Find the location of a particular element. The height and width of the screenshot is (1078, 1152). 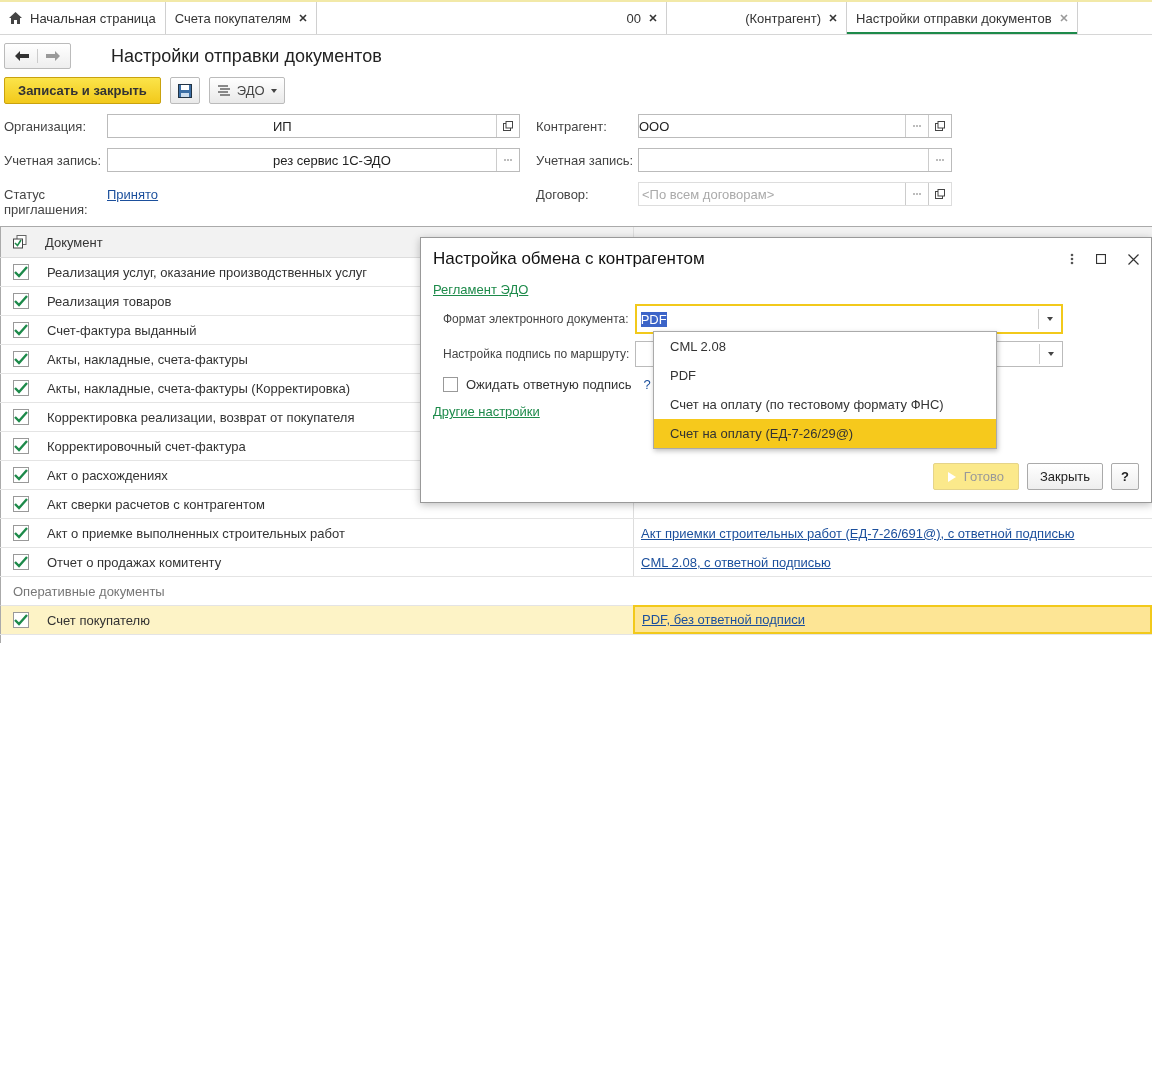

save-button is located at coordinates (184, 90).